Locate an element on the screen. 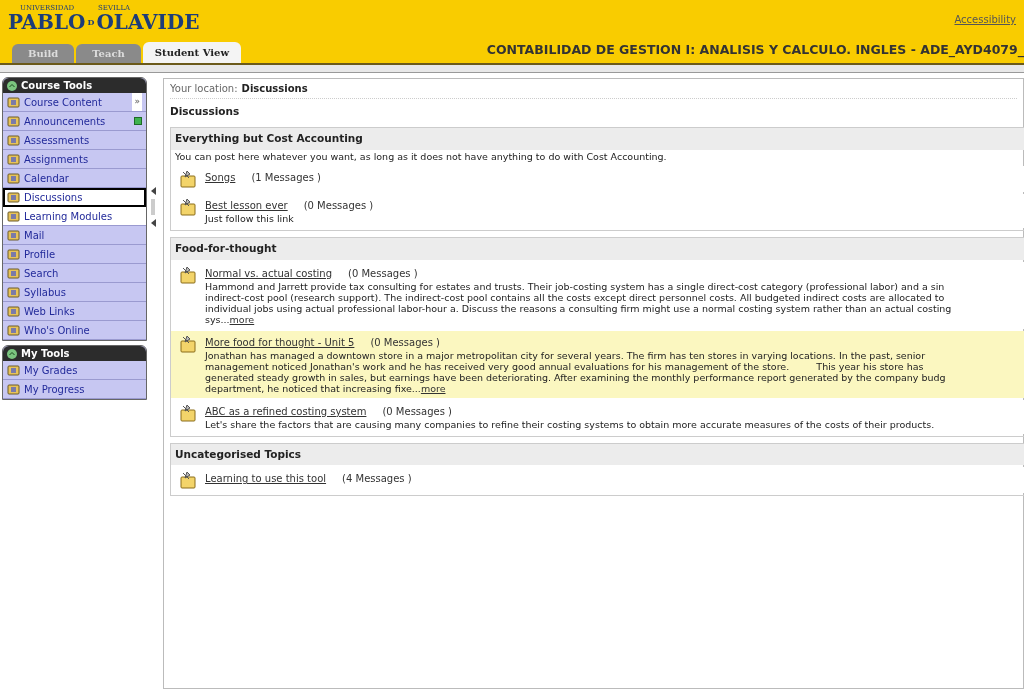 Image resolution: width=1024 pixels, height=691 pixels. topic-link: Best lesson ever is located at coordinates (246, 205).